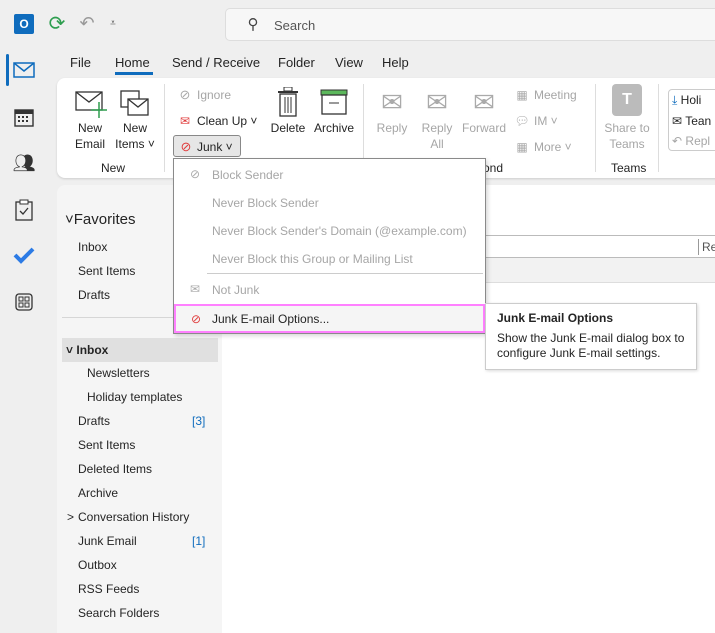  I want to click on folder-item: Archive, so click(98, 493).